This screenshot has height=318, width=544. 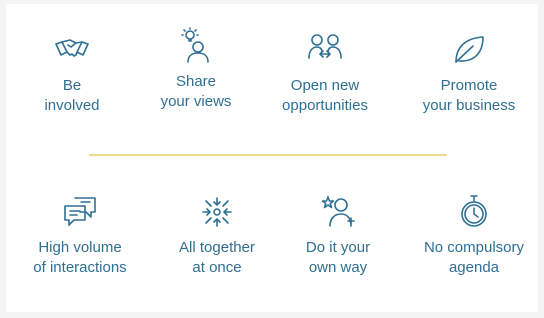 I want to click on stopwatch-icon, so click(x=474, y=212).